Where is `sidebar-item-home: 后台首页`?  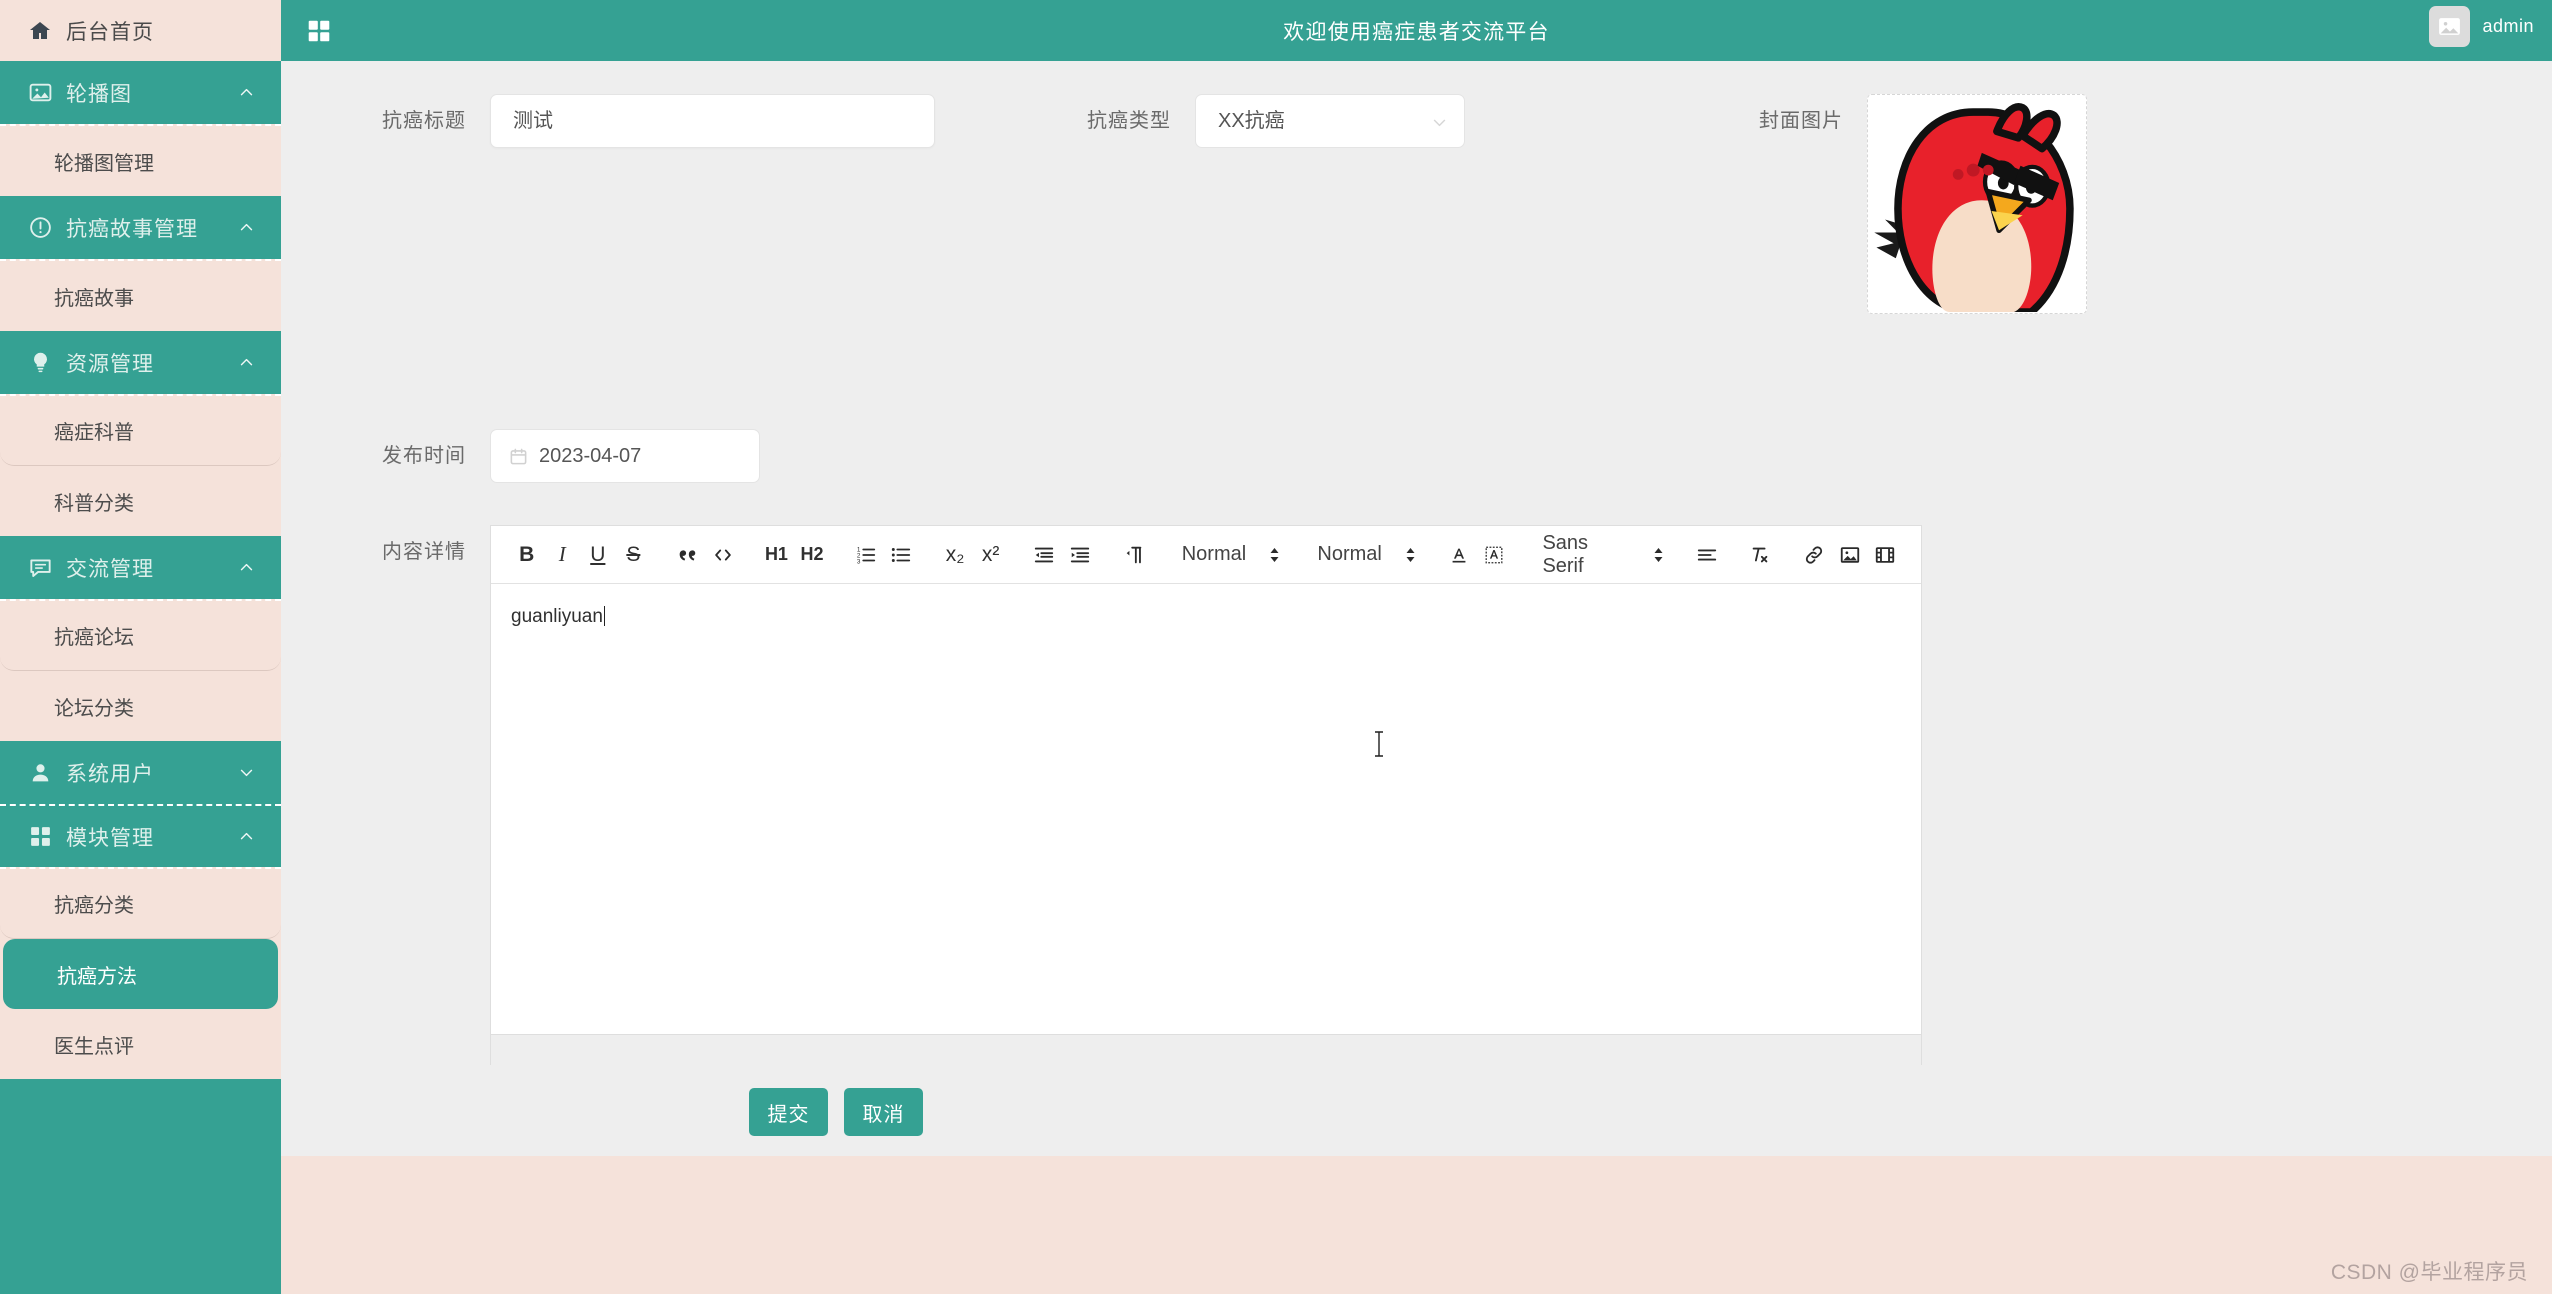
sidebar-item-home: 后台首页 is located at coordinates (140, 30).